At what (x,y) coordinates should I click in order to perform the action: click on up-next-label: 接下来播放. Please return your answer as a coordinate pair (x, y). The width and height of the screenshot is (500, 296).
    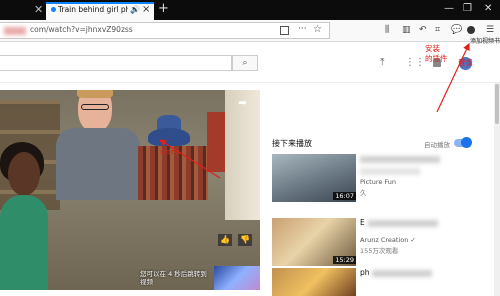
    Looking at the image, I should click on (292, 143).